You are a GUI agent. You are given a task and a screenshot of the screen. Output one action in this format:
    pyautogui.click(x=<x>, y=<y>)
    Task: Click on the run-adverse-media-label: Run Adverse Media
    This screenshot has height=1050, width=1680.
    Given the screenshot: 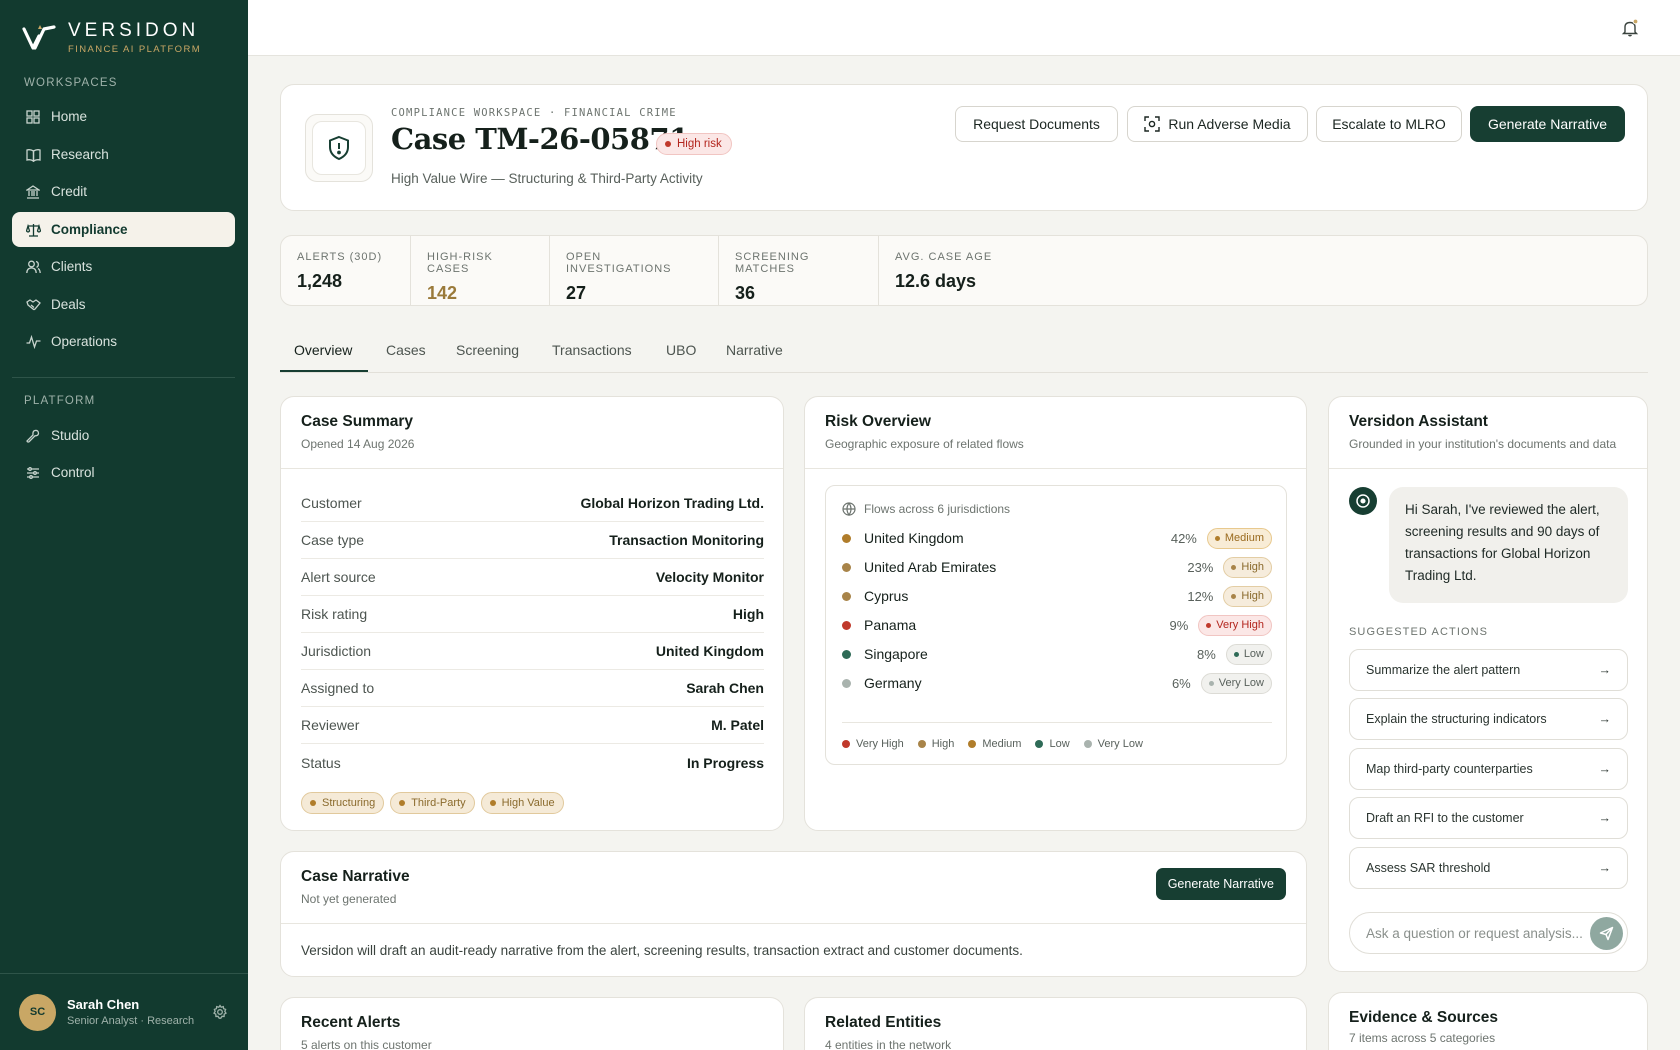 What is the action you would take?
    pyautogui.click(x=1229, y=124)
    